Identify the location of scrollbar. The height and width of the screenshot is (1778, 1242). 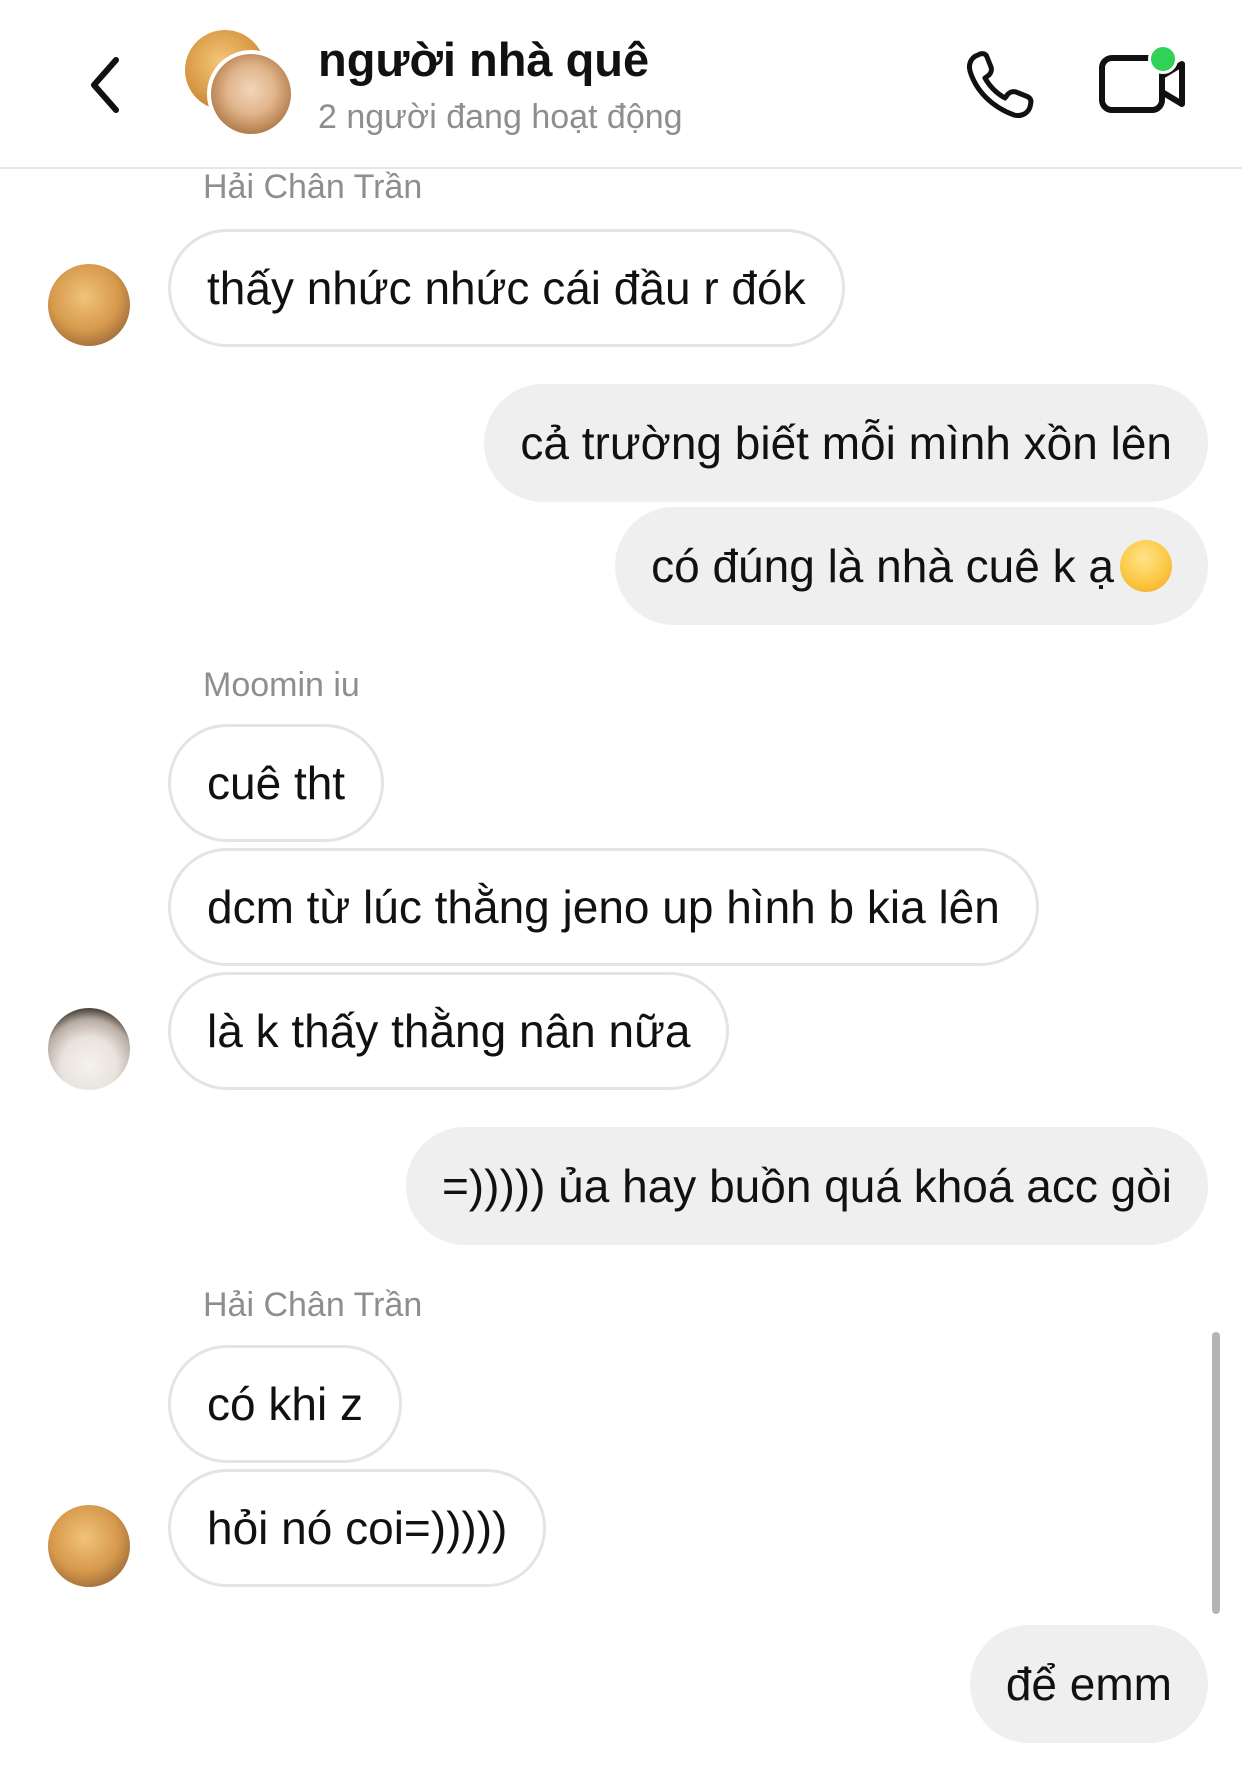
(1216, 1473).